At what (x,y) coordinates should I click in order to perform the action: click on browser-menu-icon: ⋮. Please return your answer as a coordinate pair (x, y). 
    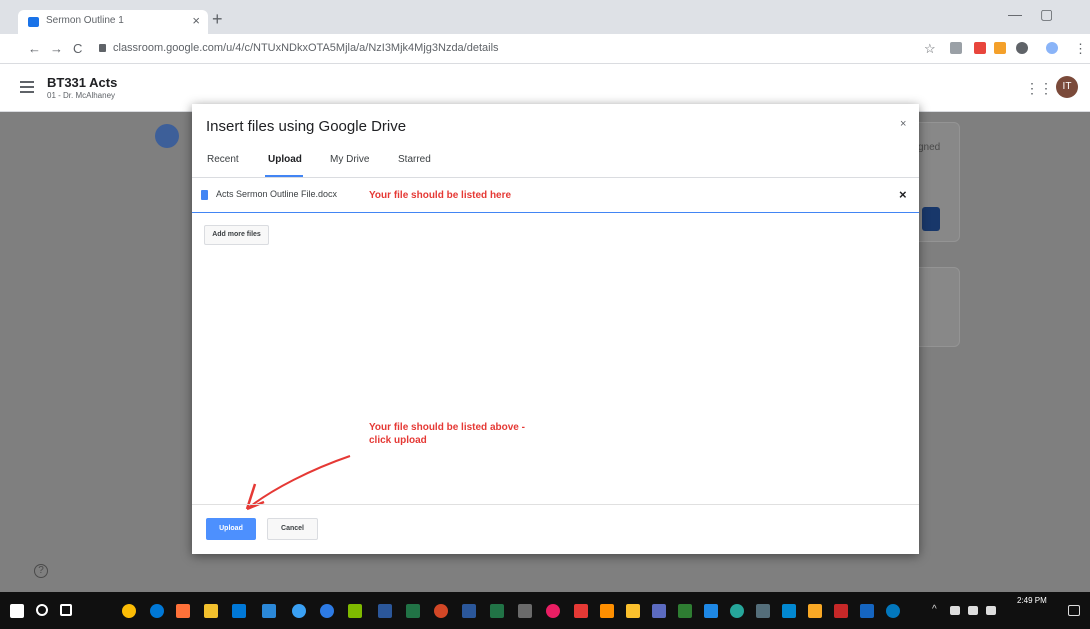
    Looking at the image, I should click on (1080, 49).